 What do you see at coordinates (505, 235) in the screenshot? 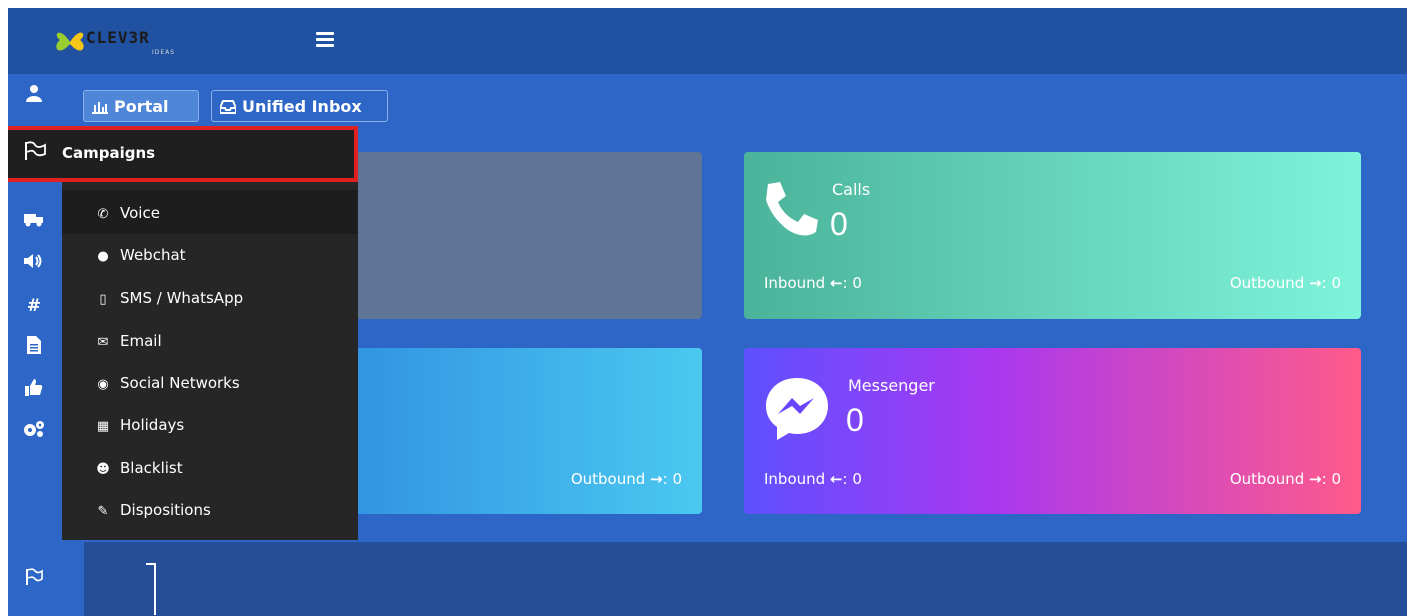
I see `stat-card-gray` at bounding box center [505, 235].